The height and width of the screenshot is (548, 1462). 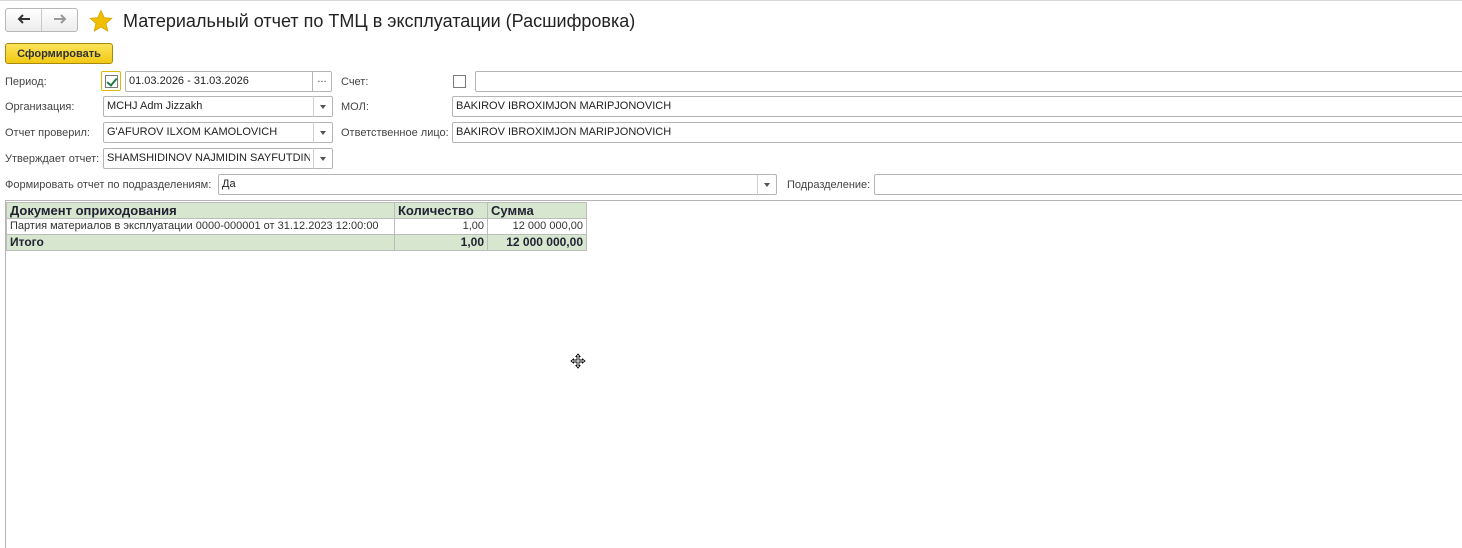 What do you see at coordinates (1168, 184) in the screenshot?
I see `division-field` at bounding box center [1168, 184].